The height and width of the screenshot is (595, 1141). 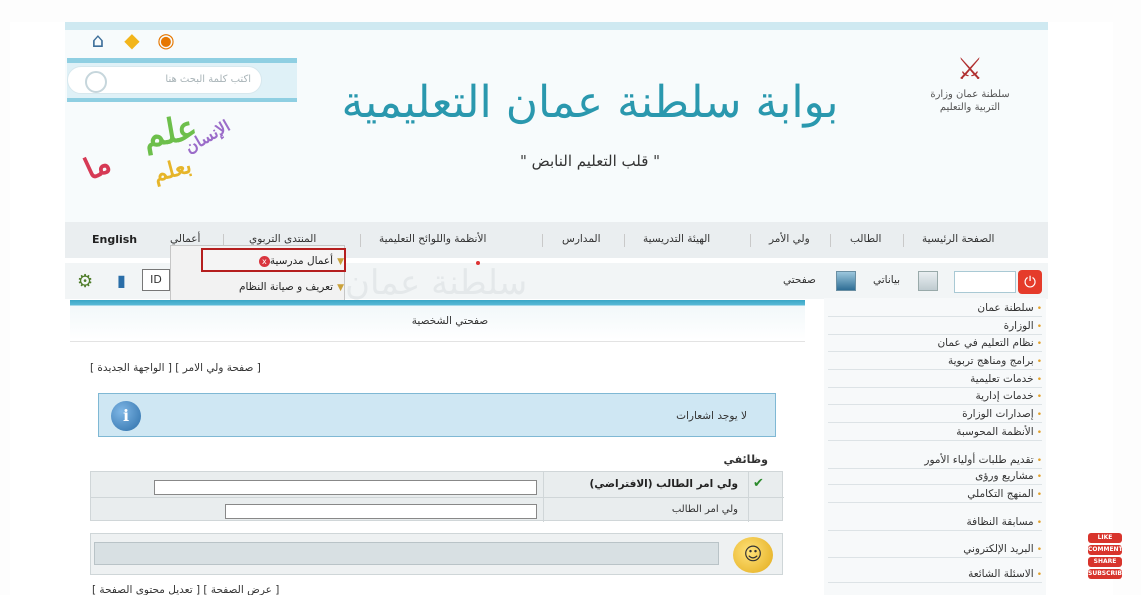 What do you see at coordinates (928, 281) in the screenshot?
I see `my-data-icon` at bounding box center [928, 281].